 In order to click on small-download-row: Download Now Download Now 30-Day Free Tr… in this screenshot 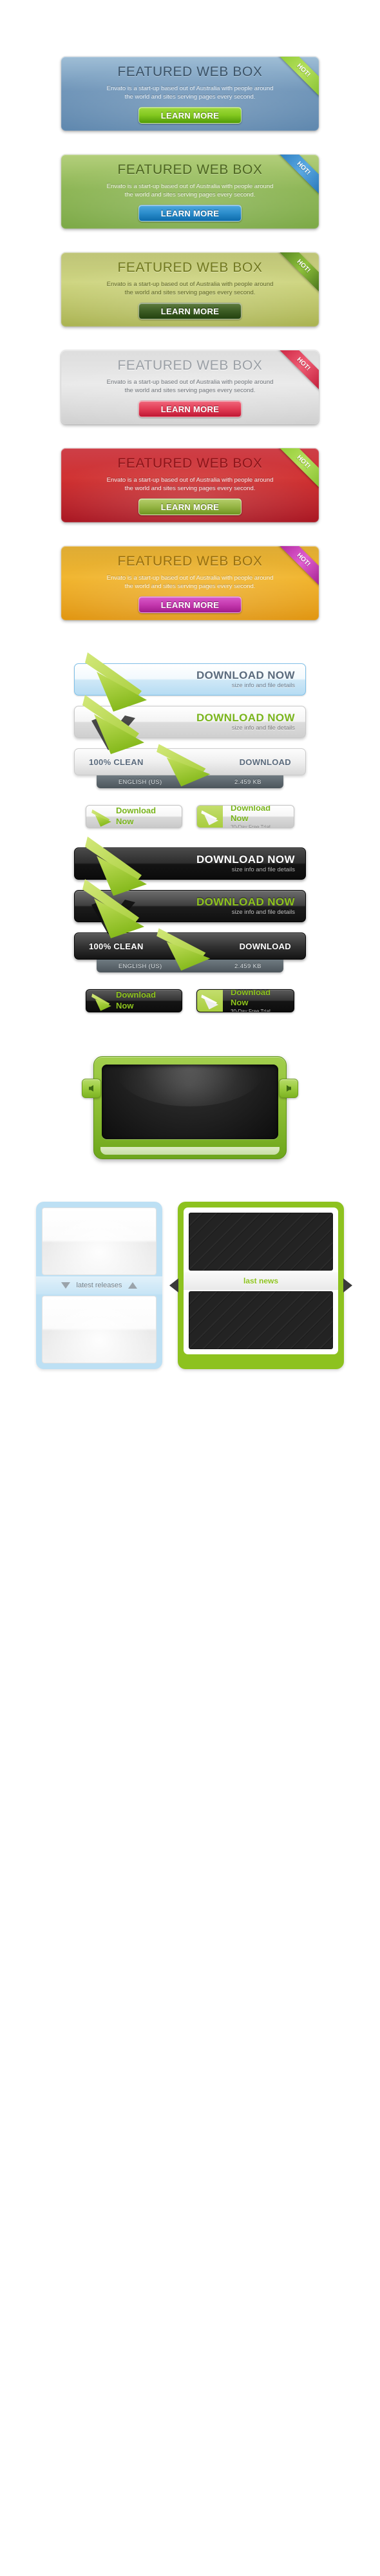, I will do `click(190, 1001)`.